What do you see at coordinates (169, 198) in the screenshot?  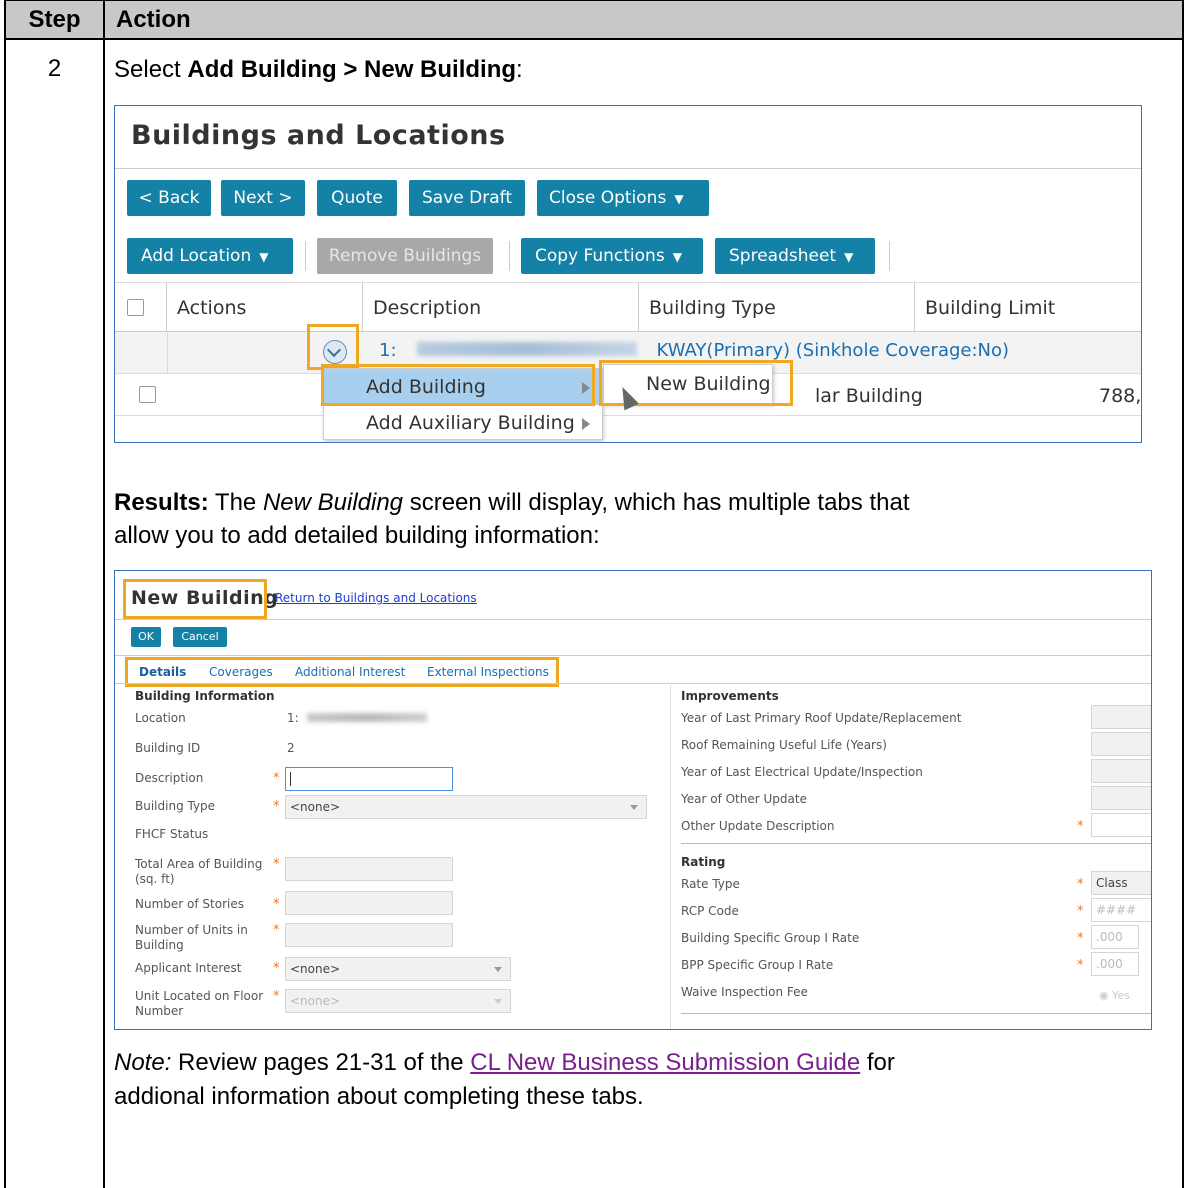 I see `back-button: < Back` at bounding box center [169, 198].